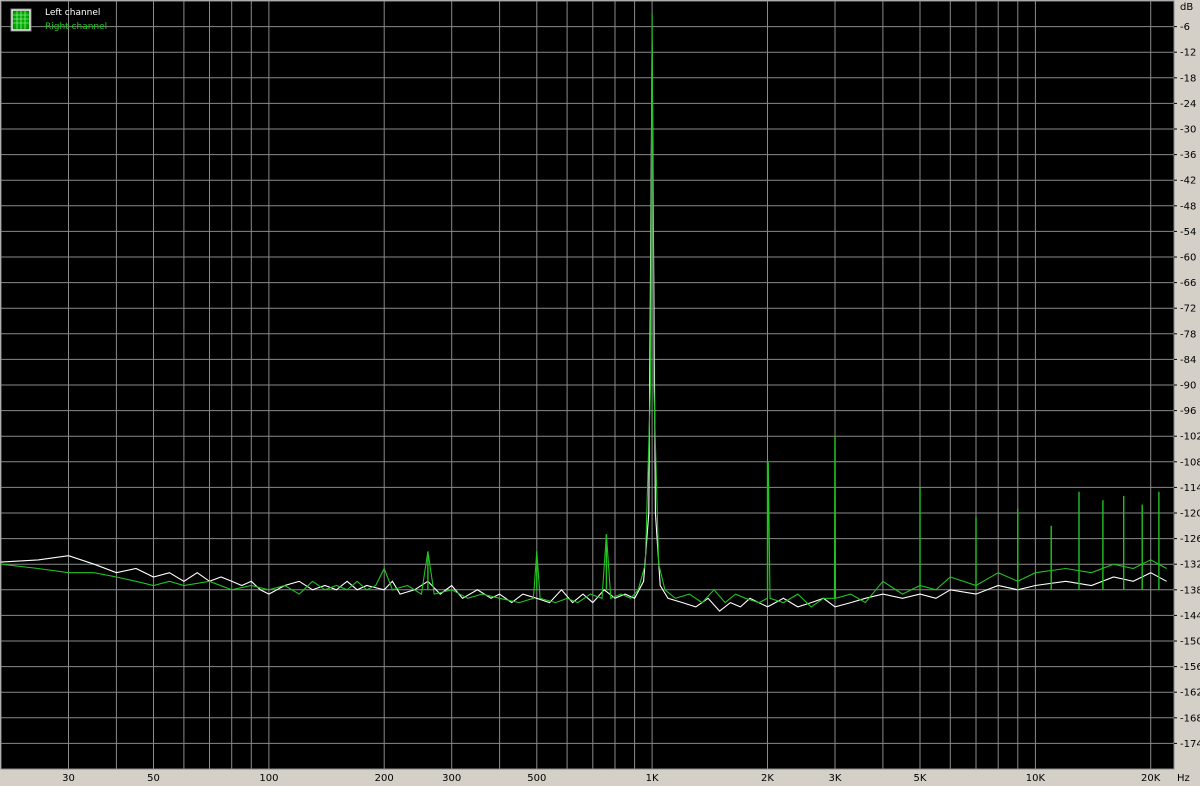  I want to click on y-tick-label: -36, so click(1188, 155).